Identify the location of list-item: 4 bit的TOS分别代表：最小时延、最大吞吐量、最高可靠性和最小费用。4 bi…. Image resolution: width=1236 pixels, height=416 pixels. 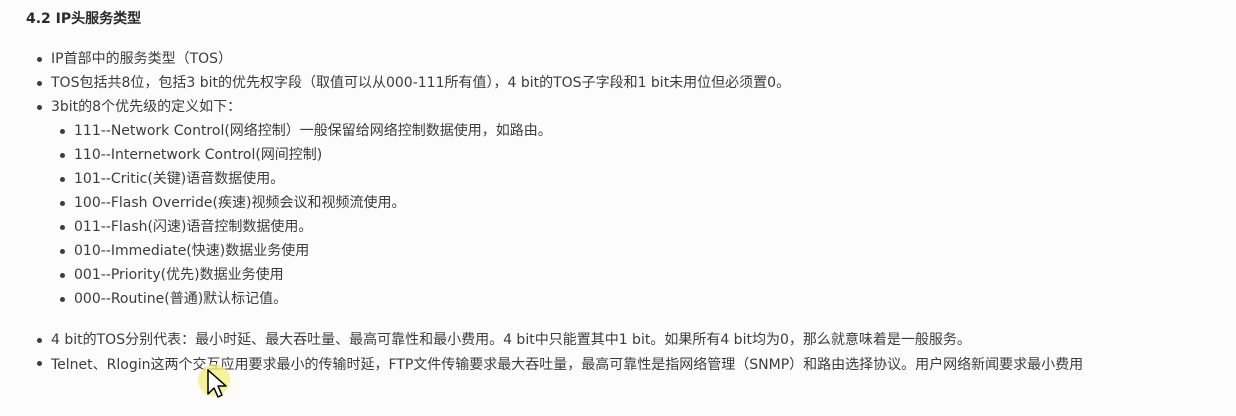
(504, 340).